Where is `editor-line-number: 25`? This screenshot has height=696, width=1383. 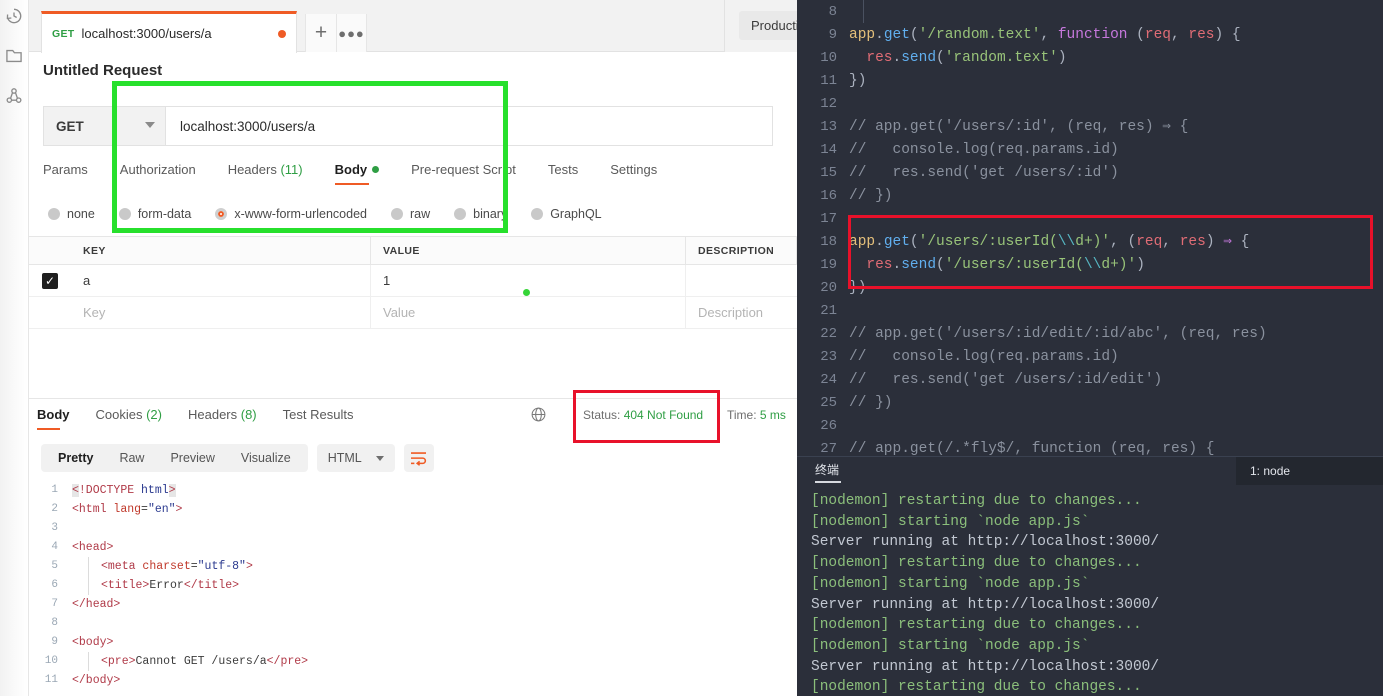
editor-line-number: 25 is located at coordinates (828, 402).